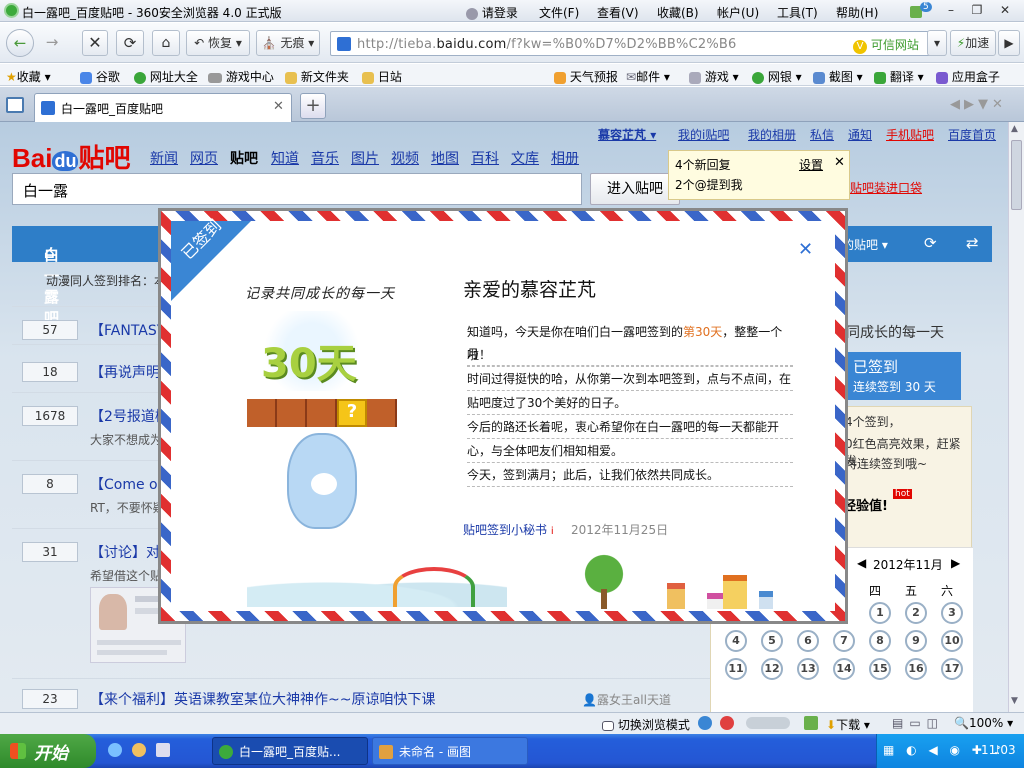  I want to click on tab-baidu-tieba: 白一露吧_百度贴吧 ✕, so click(163, 107).